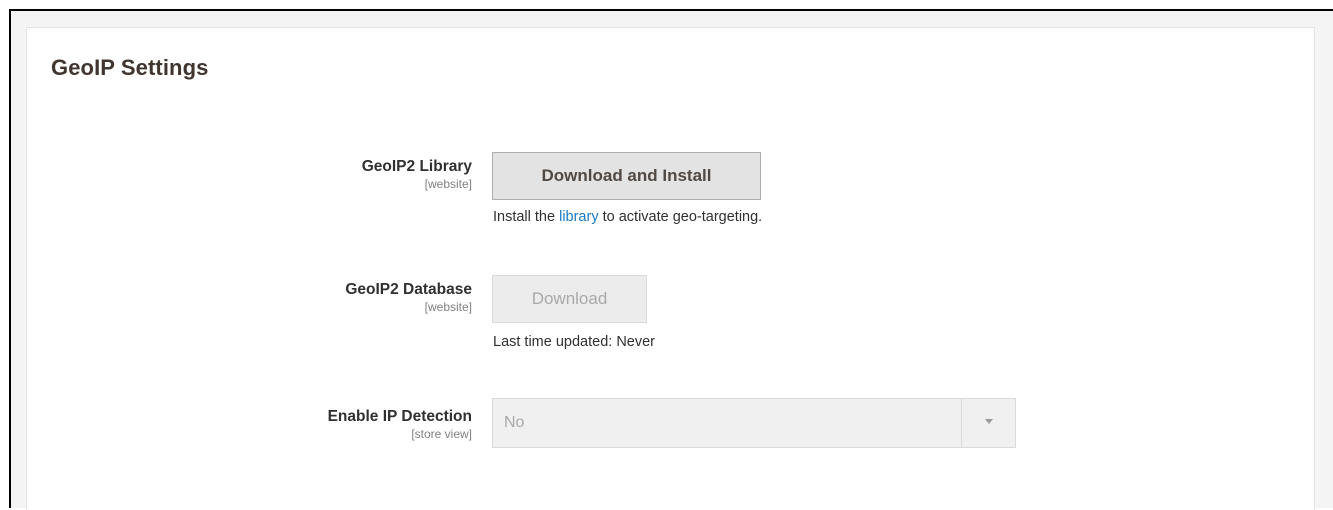 The height and width of the screenshot is (510, 1333). What do you see at coordinates (574, 342) in the screenshot?
I see `field-note-database: Last time updated: Never` at bounding box center [574, 342].